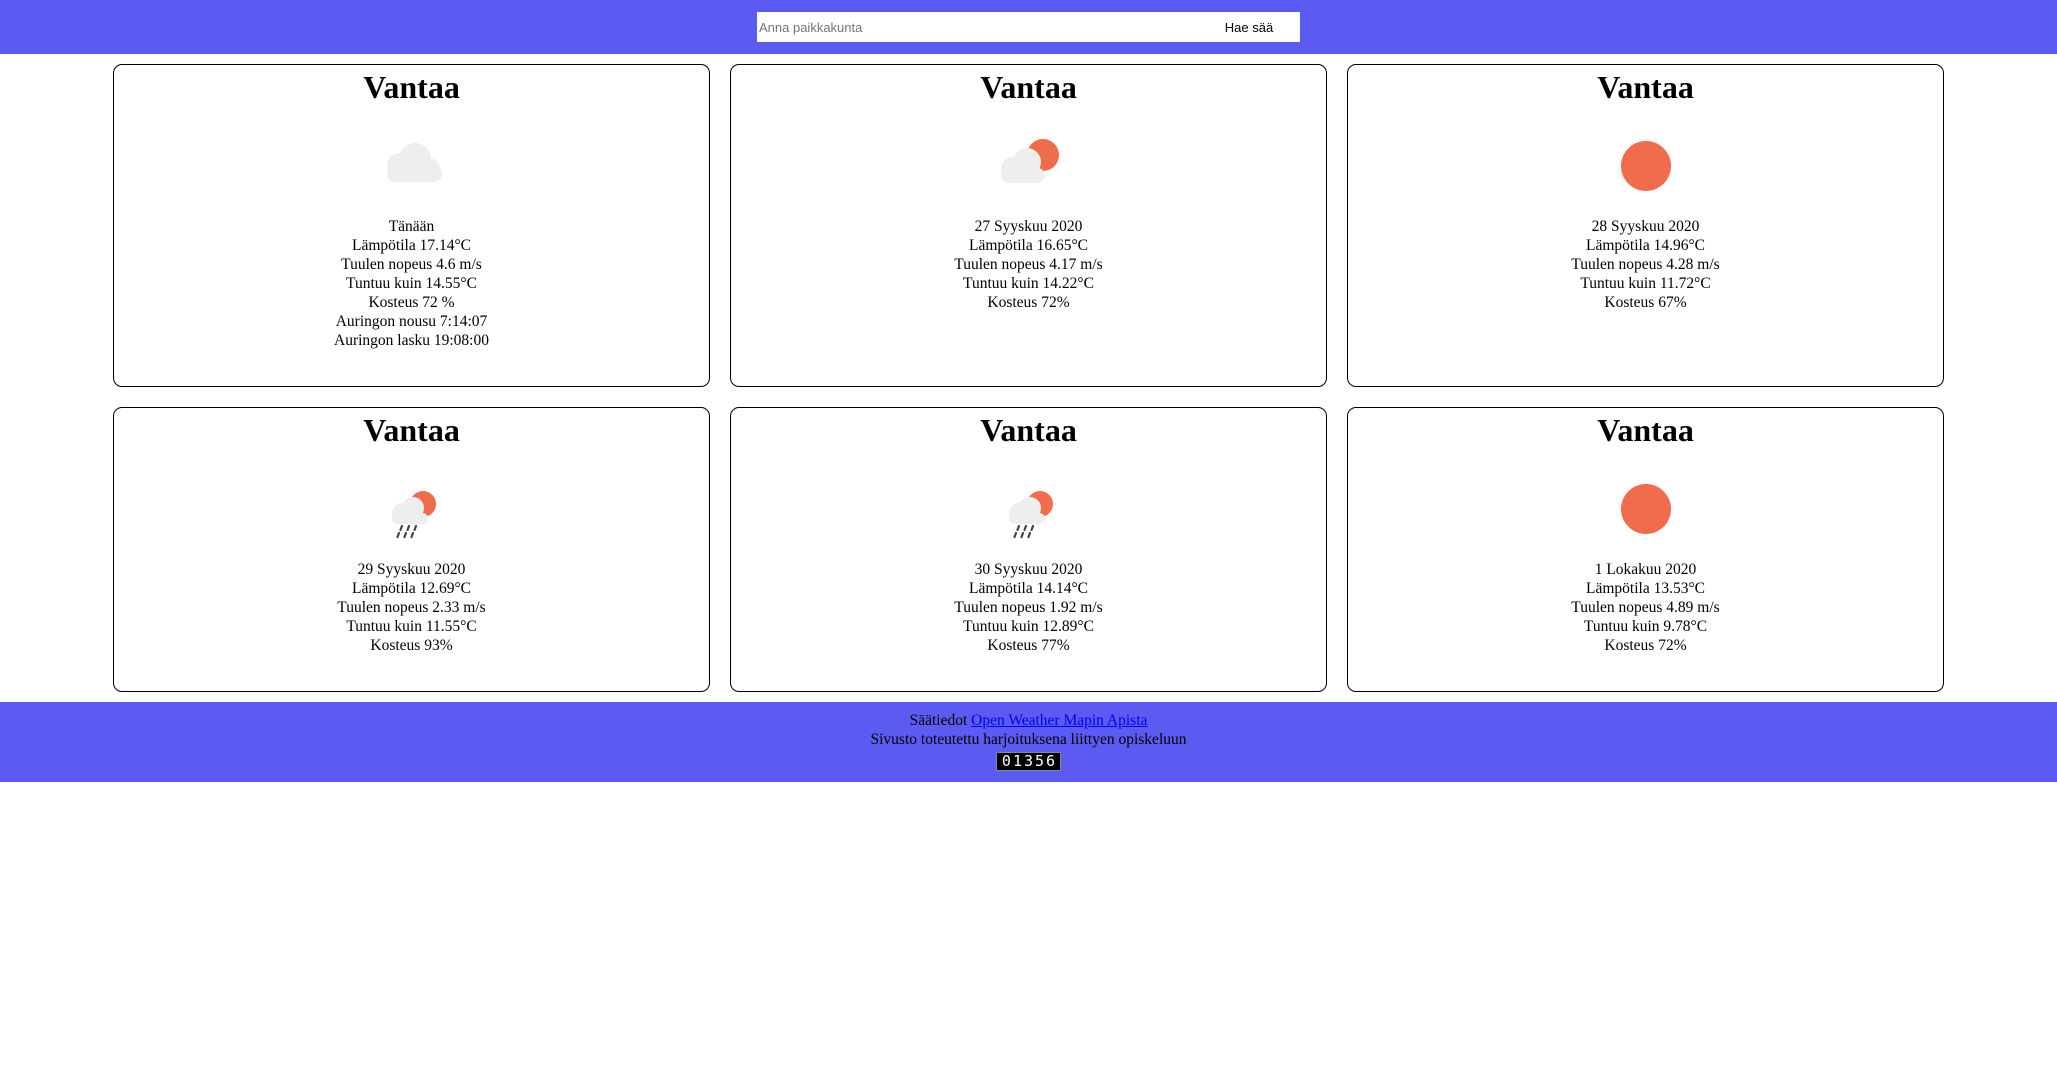 Image resolution: width=2057 pixels, height=1092 pixels. Describe the element at coordinates (411, 302) in the screenshot. I see `card-humidity: Kosteus 72 %` at that location.